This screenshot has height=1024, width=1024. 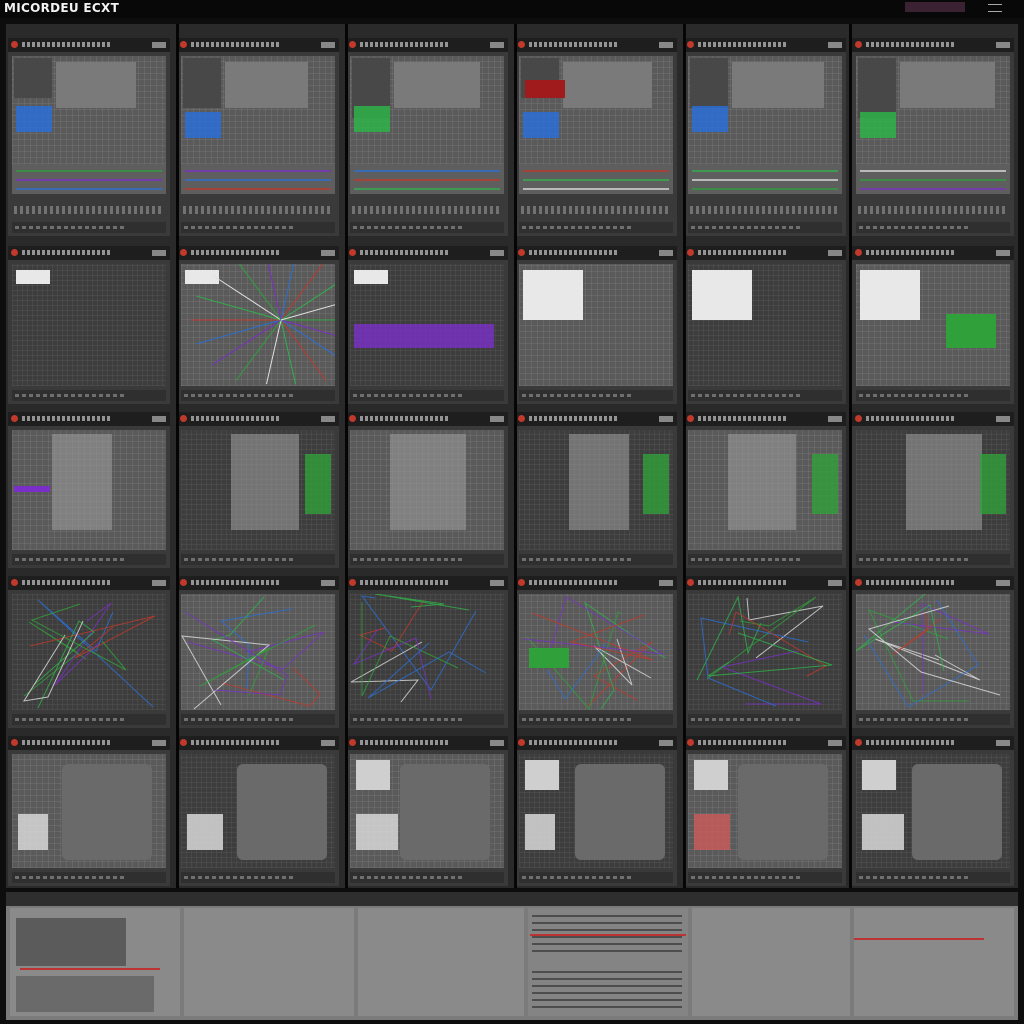 I want to click on menu-icon, so click(x=995, y=8).